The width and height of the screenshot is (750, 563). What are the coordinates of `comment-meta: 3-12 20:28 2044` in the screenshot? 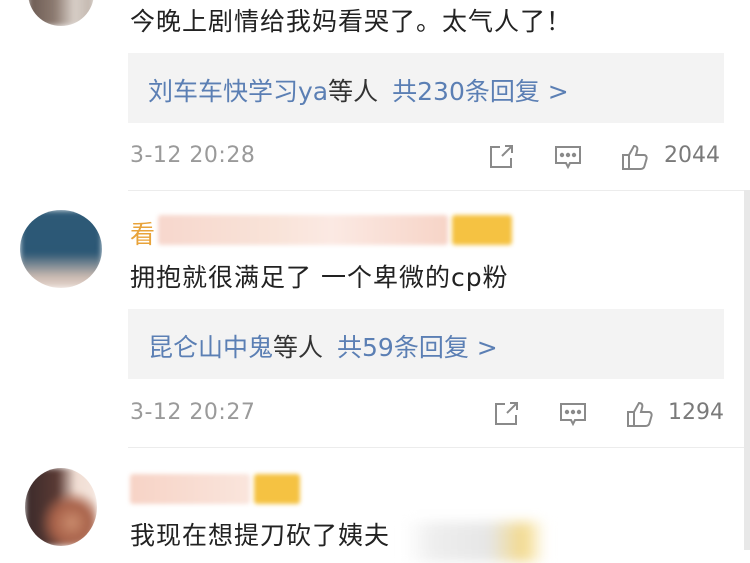 It's located at (375, 157).